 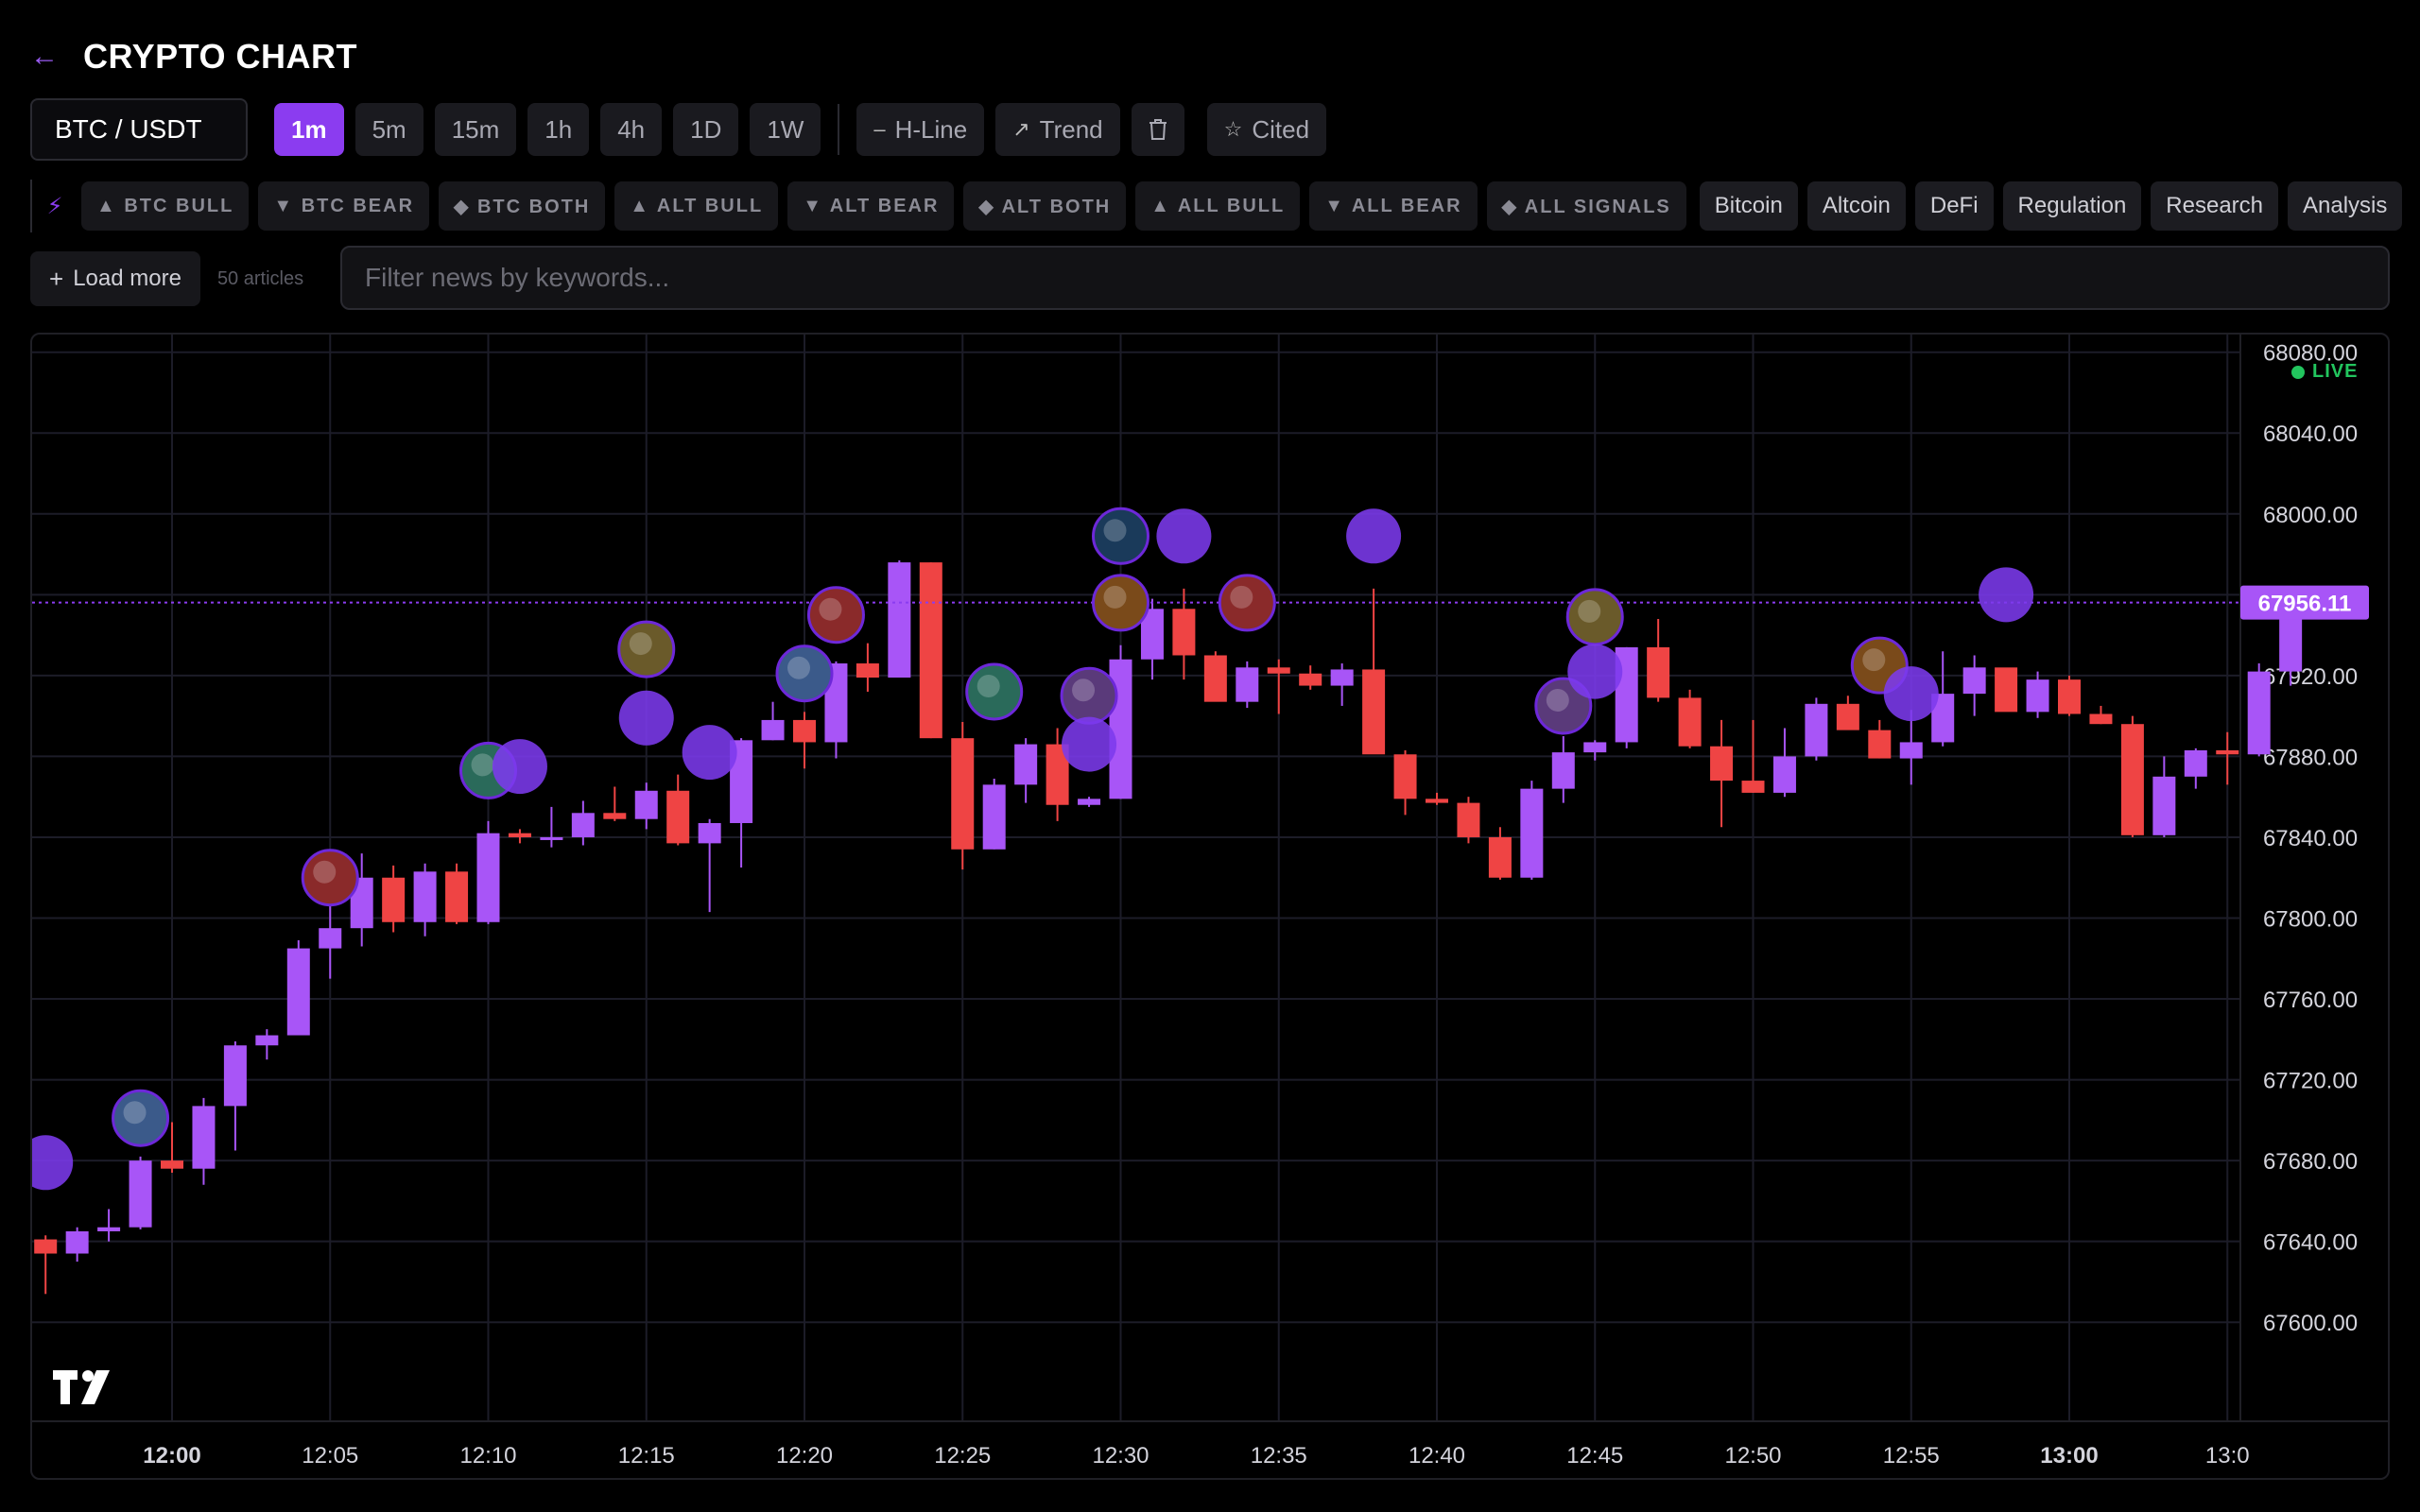 I want to click on signal-chip: ▼ ALL BEAR, so click(x=1393, y=206).